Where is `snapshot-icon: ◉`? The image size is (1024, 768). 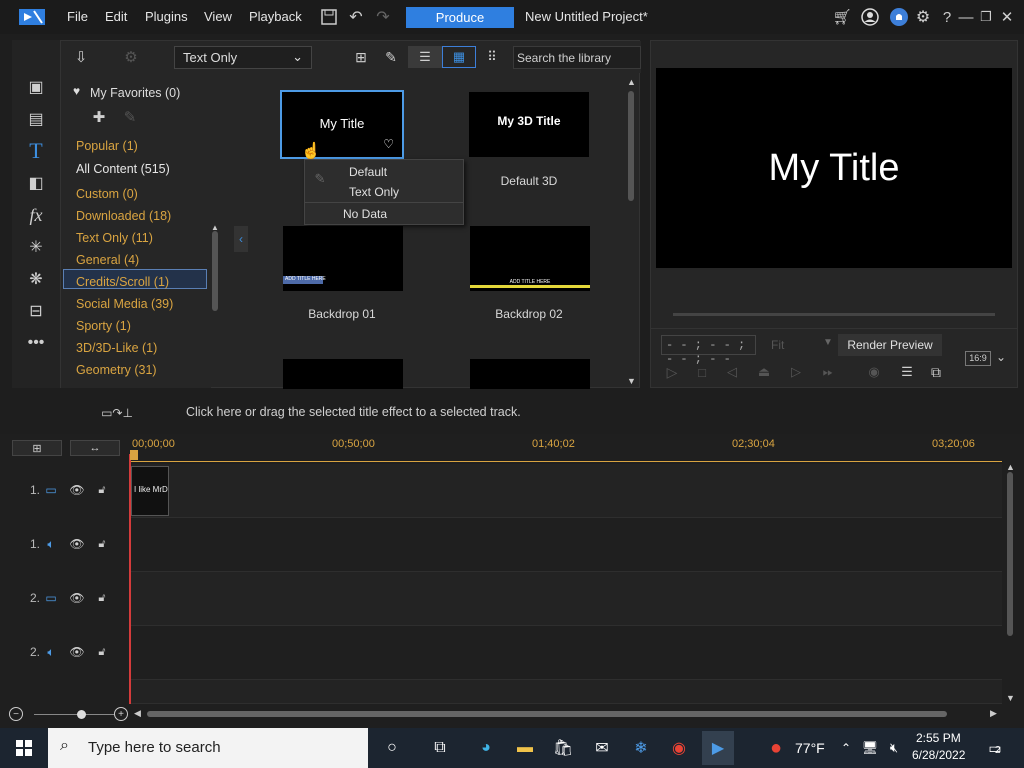
snapshot-icon: ◉ is located at coordinates (874, 372).